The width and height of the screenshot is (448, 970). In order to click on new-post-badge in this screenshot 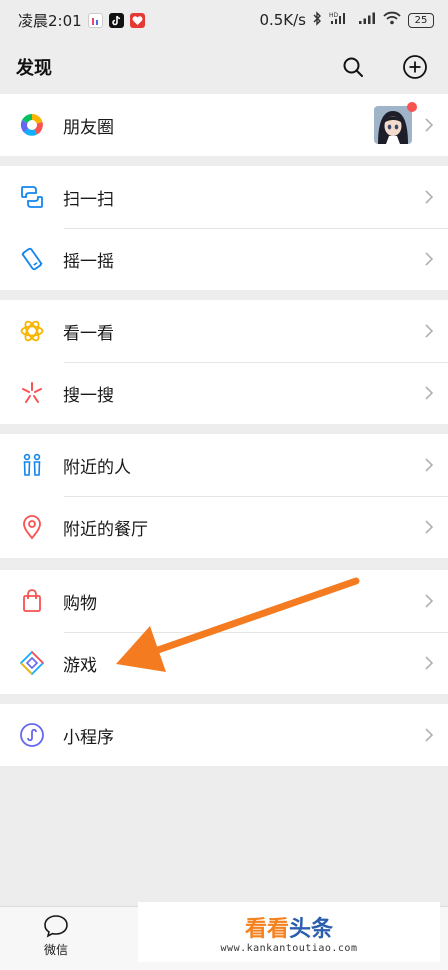, I will do `click(412, 107)`.